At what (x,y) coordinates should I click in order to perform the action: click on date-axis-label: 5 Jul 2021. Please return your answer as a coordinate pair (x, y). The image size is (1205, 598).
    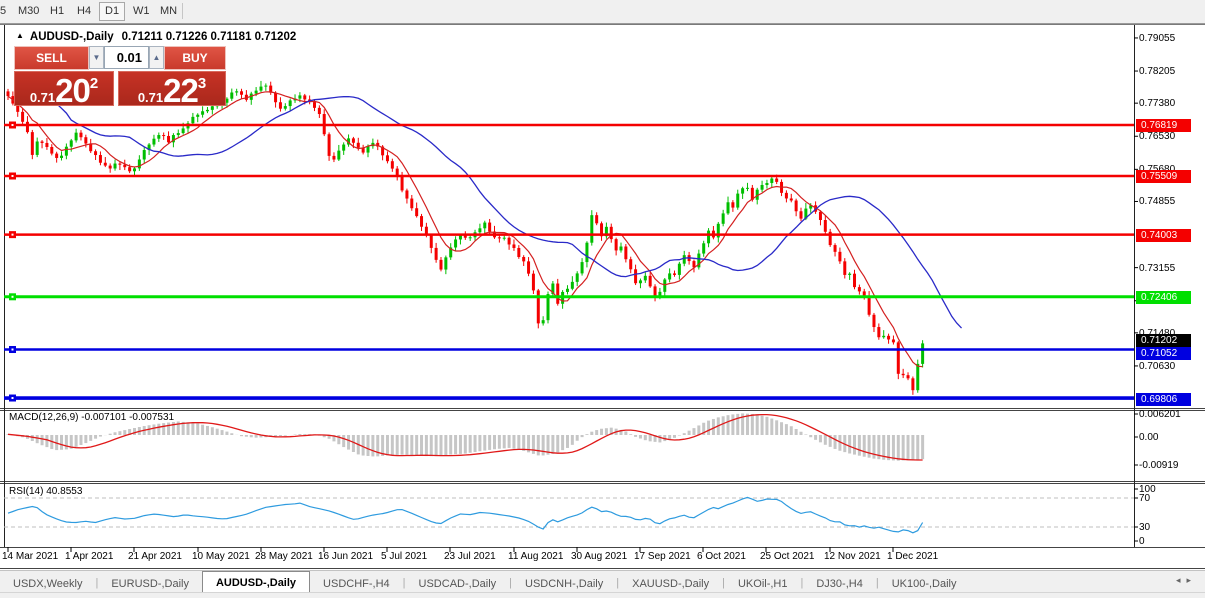
    Looking at the image, I should click on (404, 556).